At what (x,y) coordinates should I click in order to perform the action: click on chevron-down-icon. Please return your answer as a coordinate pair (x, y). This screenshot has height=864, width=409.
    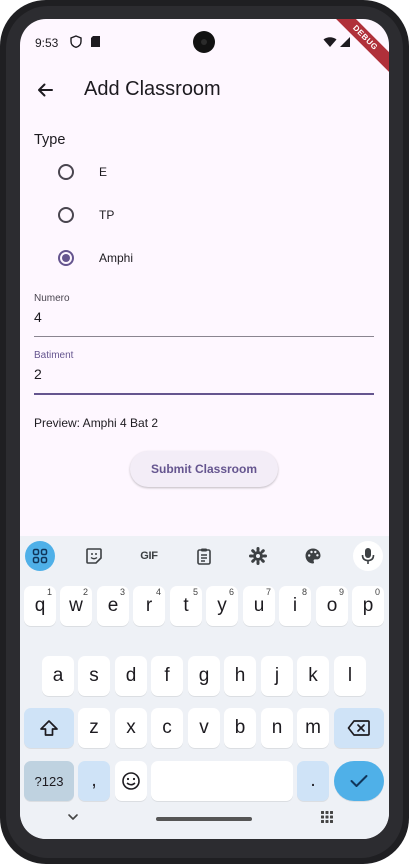
    Looking at the image, I should click on (73, 817).